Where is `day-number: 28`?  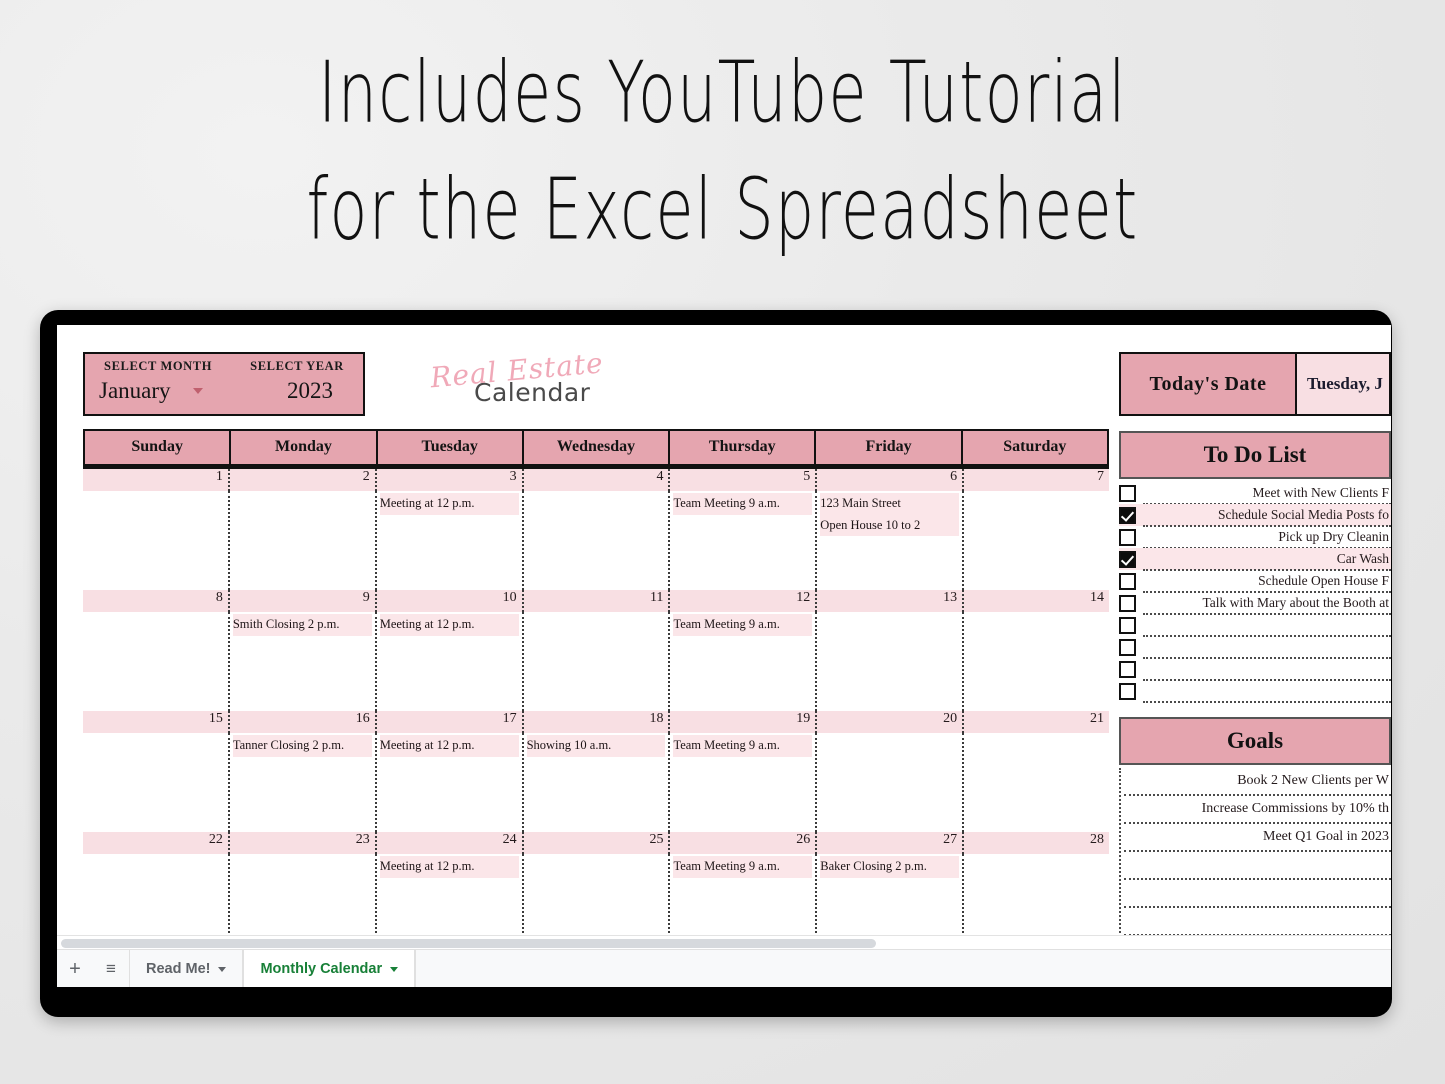 day-number: 28 is located at coordinates (1036, 843).